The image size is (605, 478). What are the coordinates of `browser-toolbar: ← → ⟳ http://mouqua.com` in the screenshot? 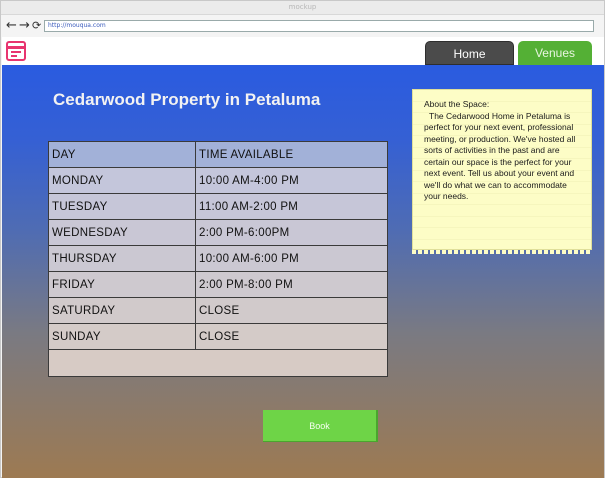 It's located at (302, 26).